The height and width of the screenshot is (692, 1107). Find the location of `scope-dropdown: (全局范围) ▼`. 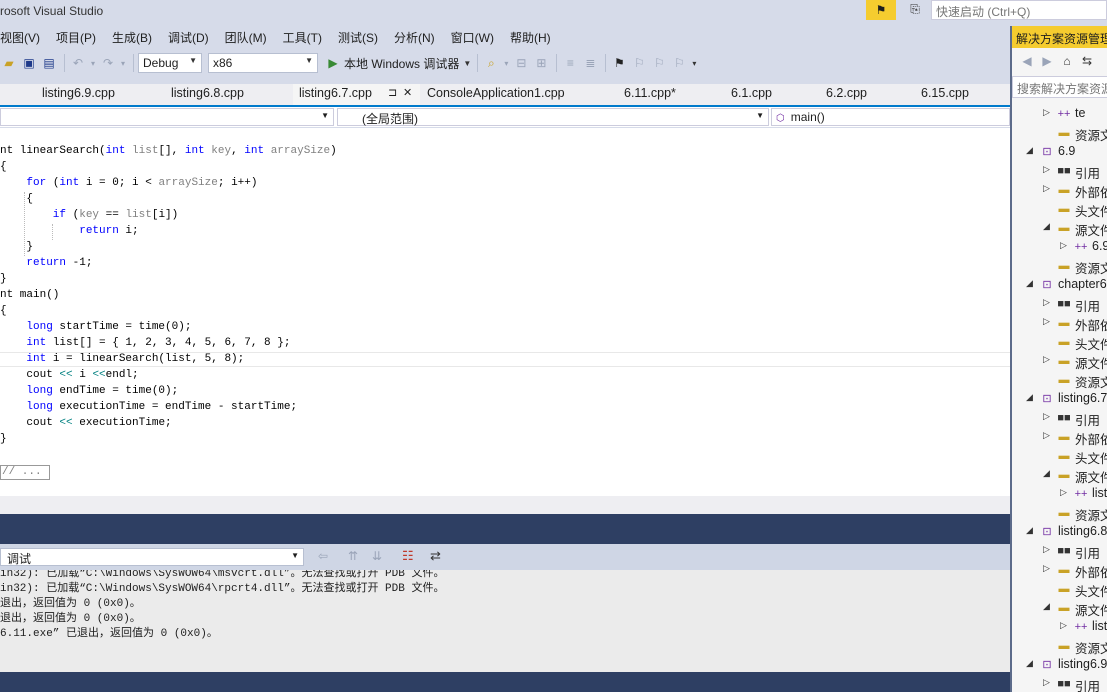

scope-dropdown: (全局范围) ▼ is located at coordinates (553, 117).